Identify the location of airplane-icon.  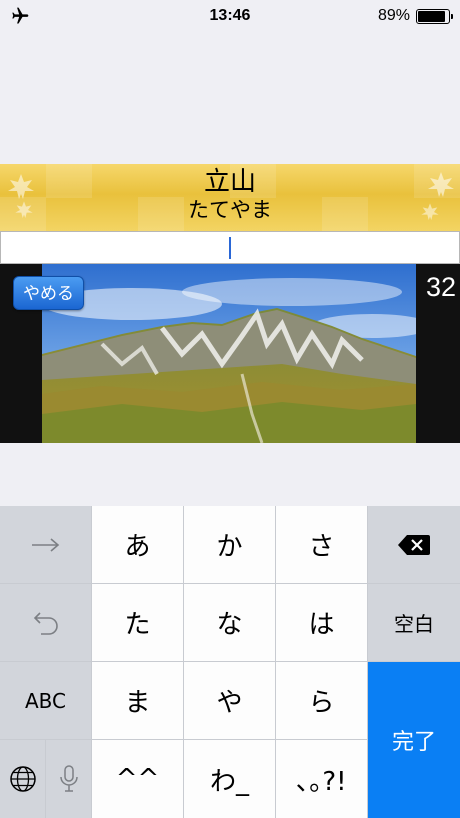
(20, 15).